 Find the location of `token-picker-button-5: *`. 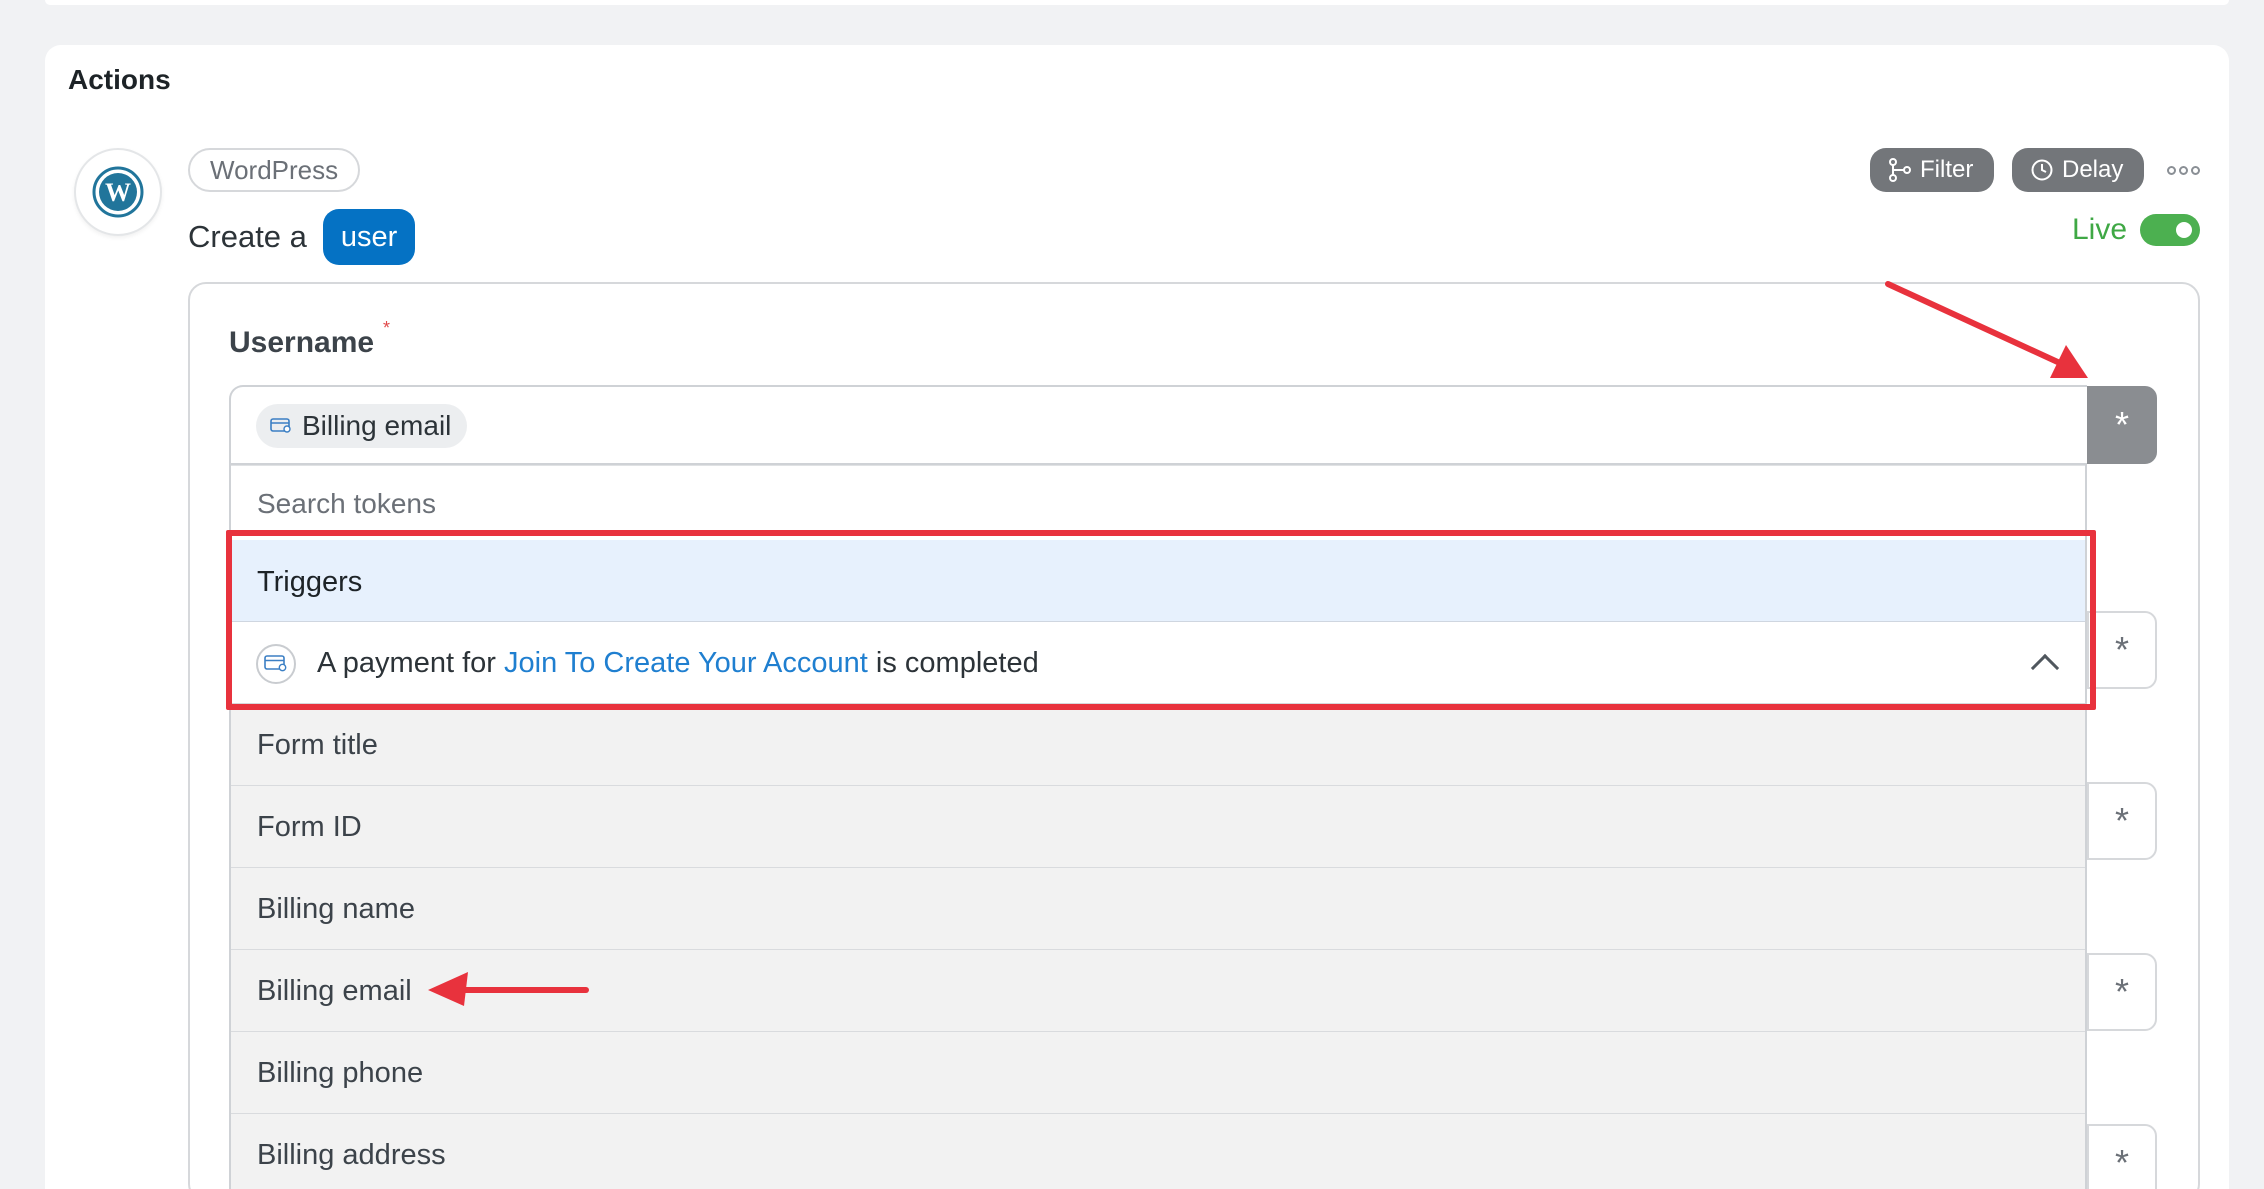

token-picker-button-5: * is located at coordinates (2122, 1156).